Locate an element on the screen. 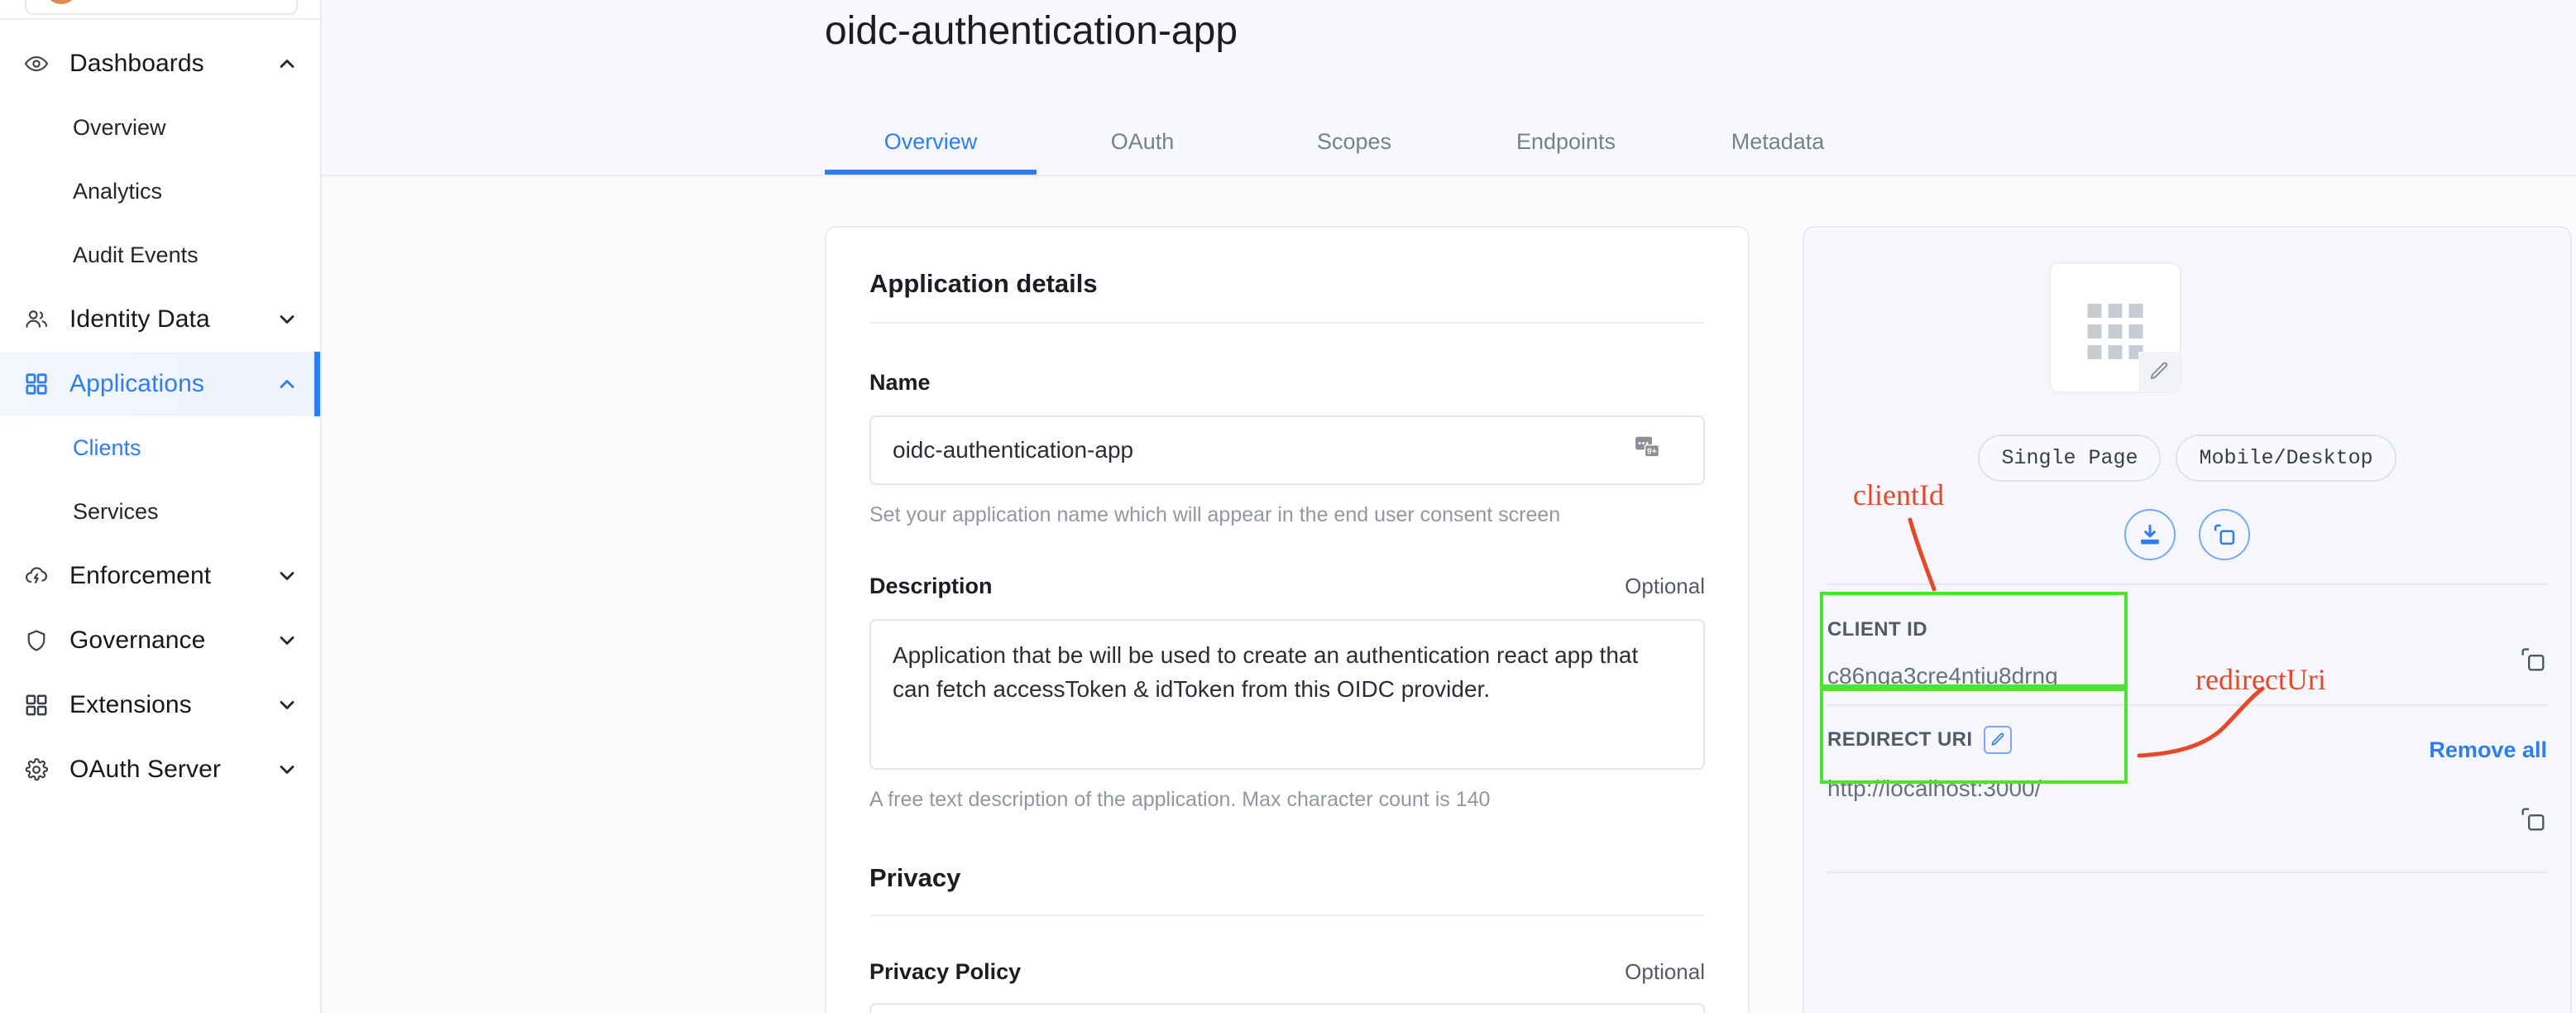 The height and width of the screenshot is (1013, 2576). pill-mobile-desktop: Mobile/Desktop is located at coordinates (2286, 458).